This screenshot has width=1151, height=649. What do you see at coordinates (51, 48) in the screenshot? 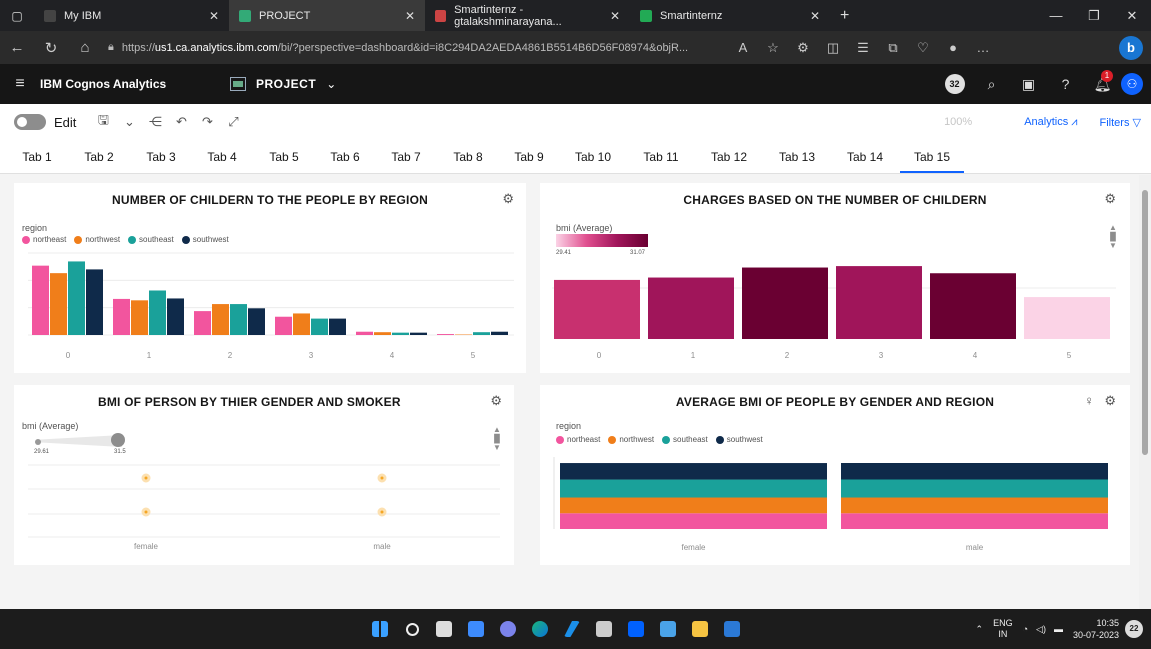
I see `refresh-icon: ↻` at bounding box center [51, 48].